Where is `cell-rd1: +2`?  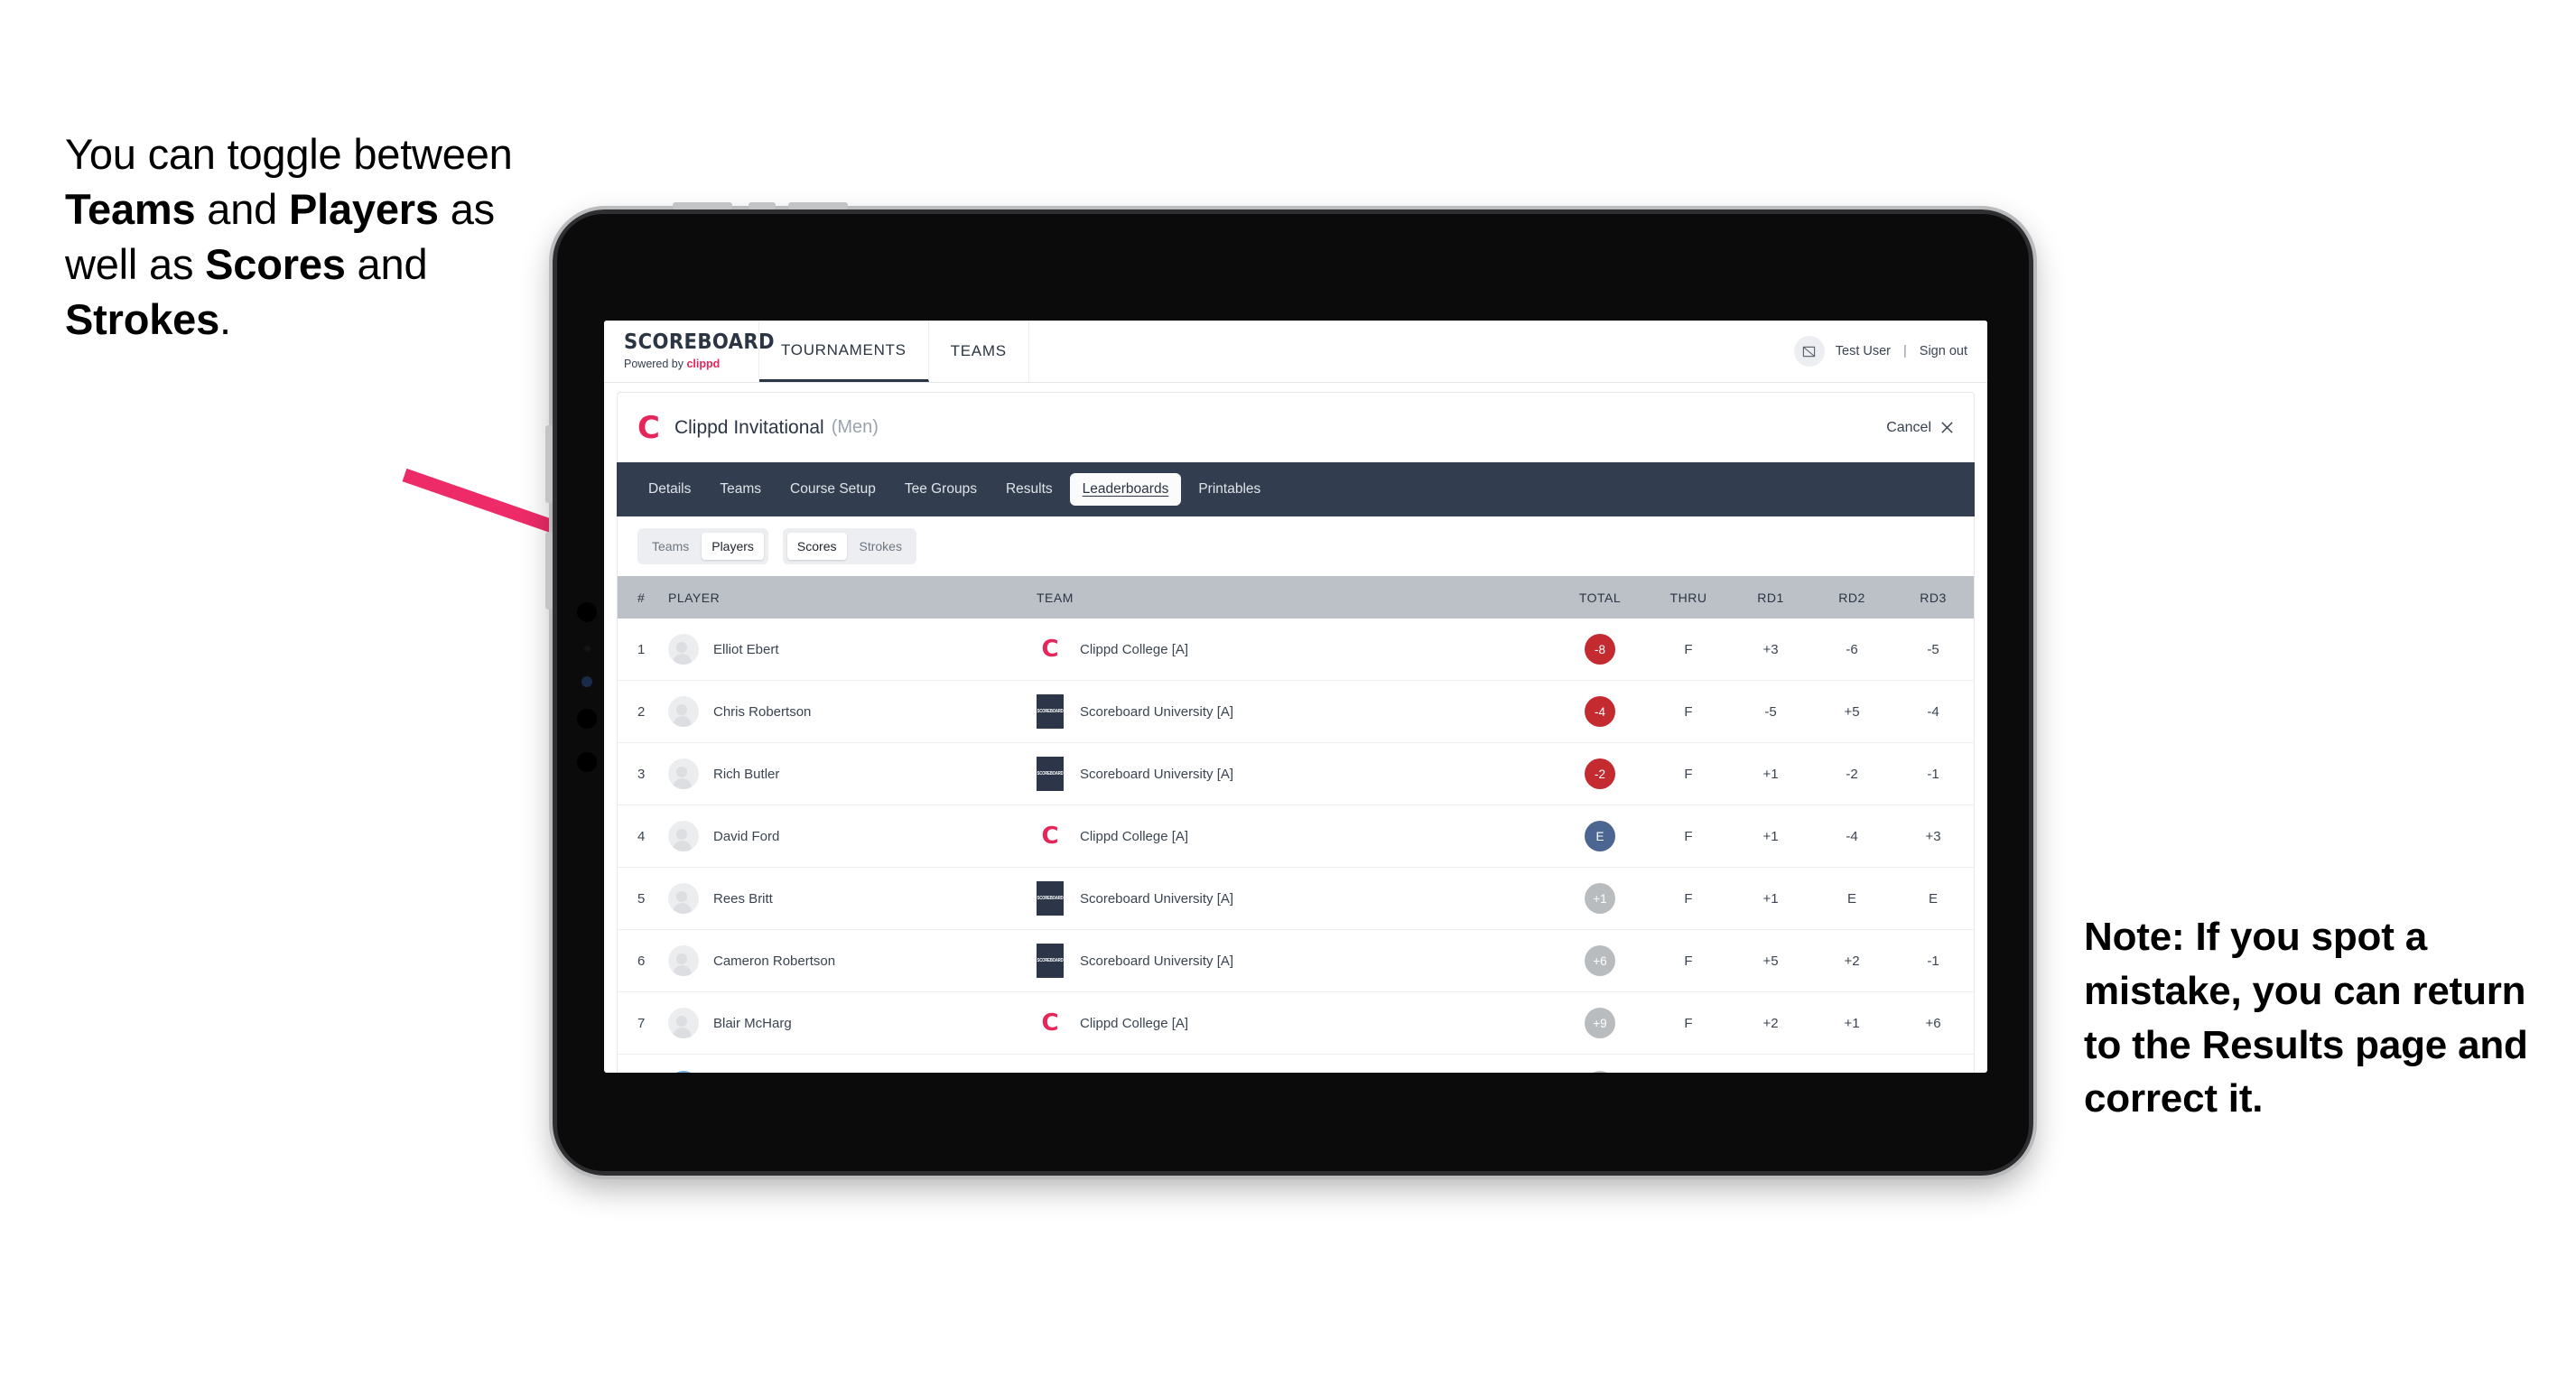 cell-rd1: +2 is located at coordinates (1770, 1023).